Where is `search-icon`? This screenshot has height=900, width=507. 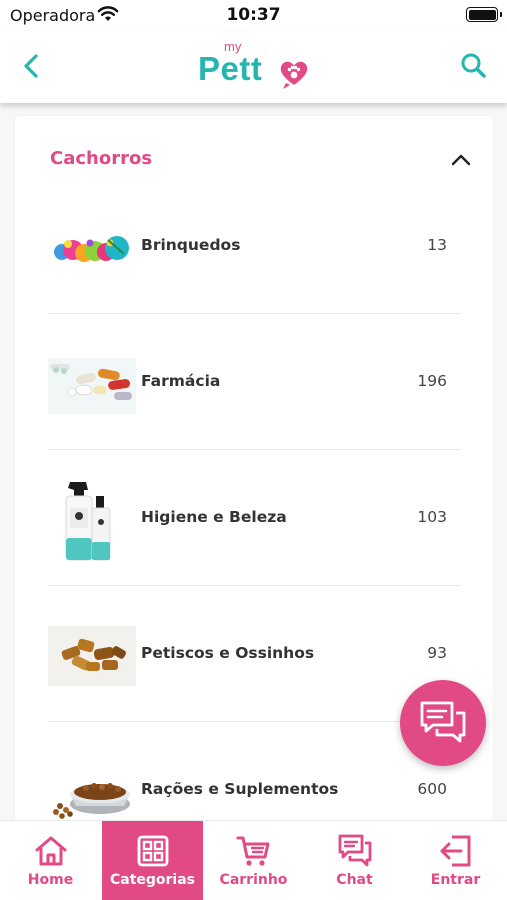
search-icon is located at coordinates (473, 65).